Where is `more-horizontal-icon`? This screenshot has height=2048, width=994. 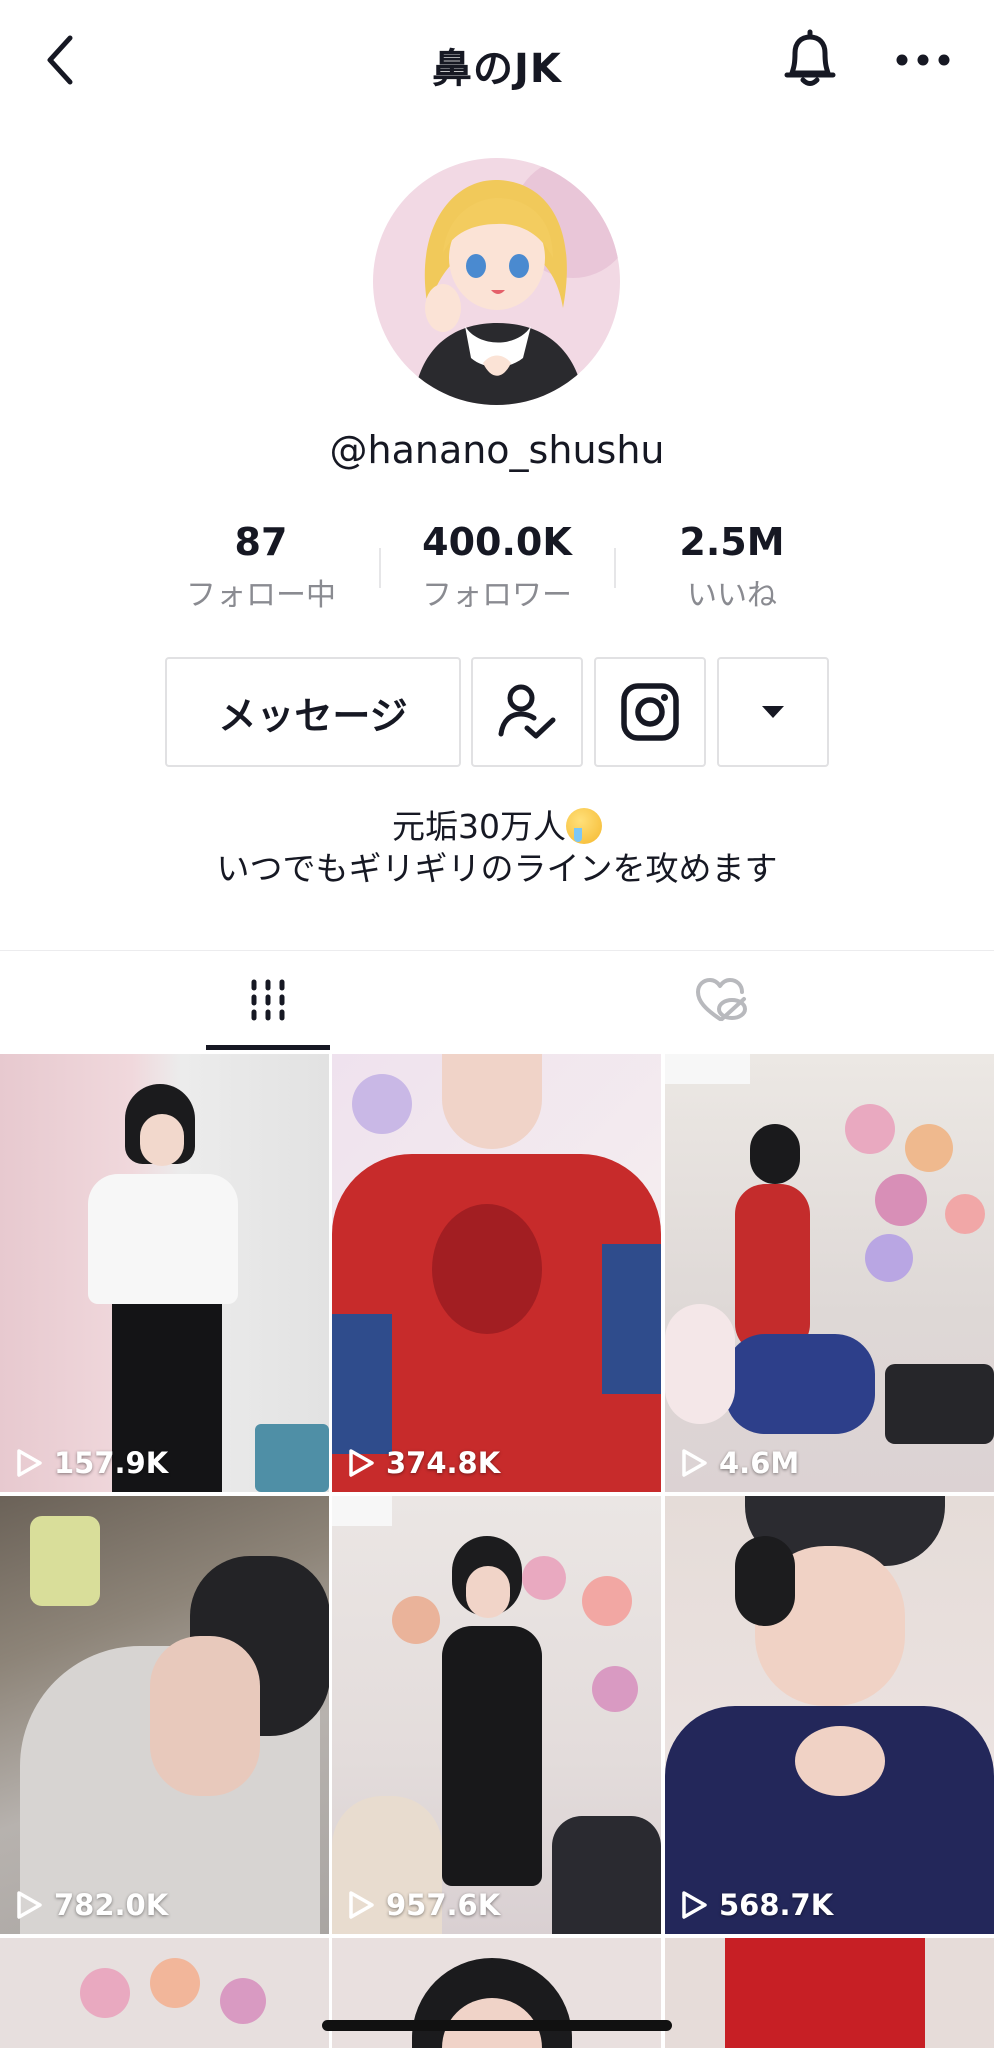
more-horizontal-icon is located at coordinates (923, 60).